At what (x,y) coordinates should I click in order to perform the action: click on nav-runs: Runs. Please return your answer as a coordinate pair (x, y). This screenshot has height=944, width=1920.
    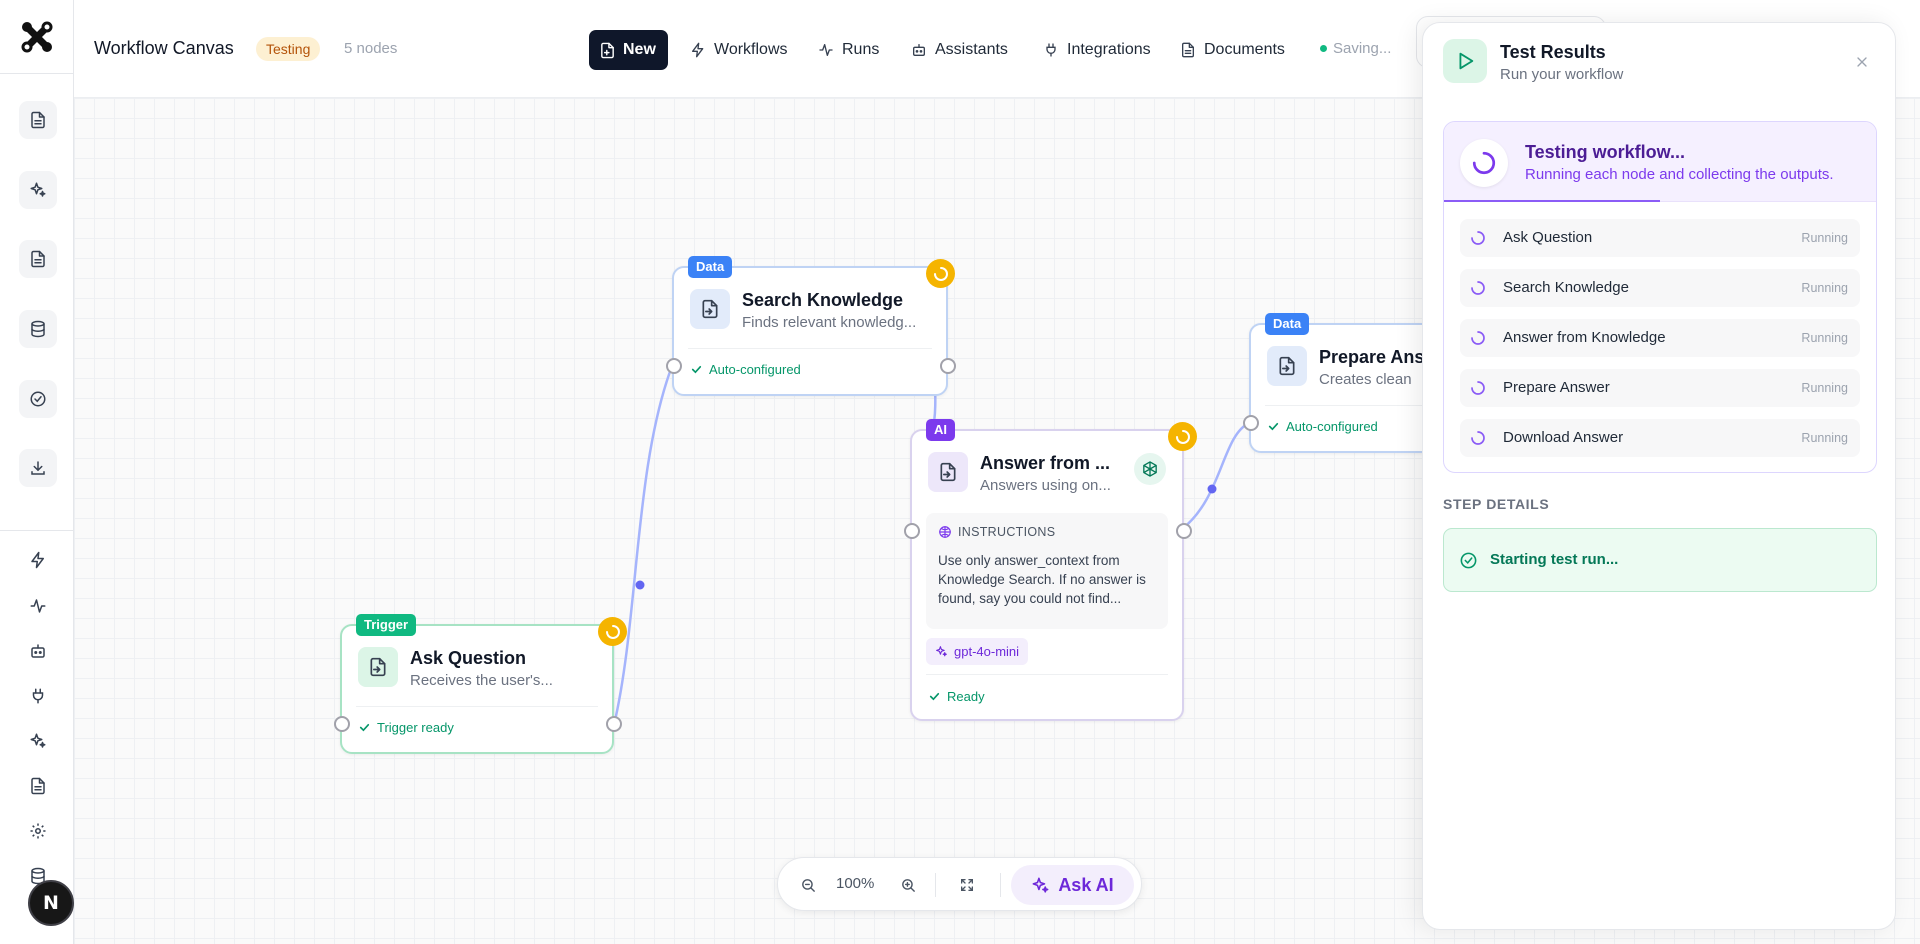
    Looking at the image, I should click on (848, 50).